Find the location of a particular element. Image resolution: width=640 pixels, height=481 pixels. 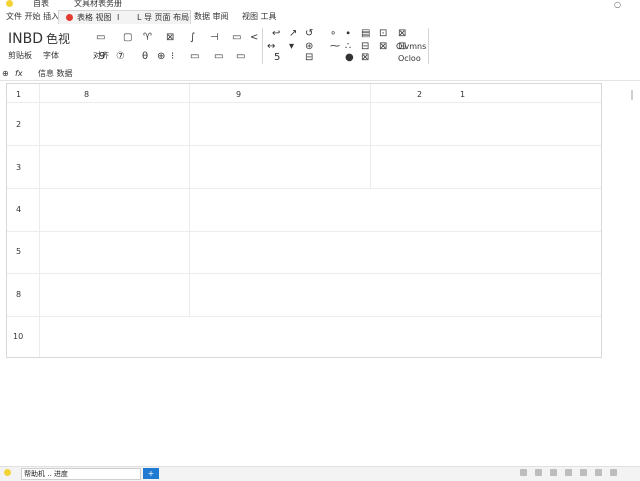

row-number: 3 is located at coordinates (18, 167).